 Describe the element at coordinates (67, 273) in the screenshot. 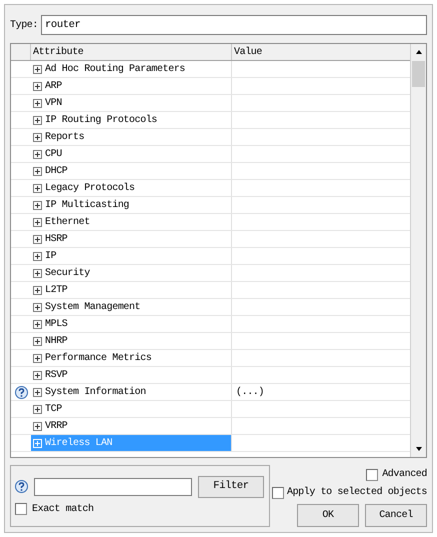

I see `attribute-label: Security` at that location.